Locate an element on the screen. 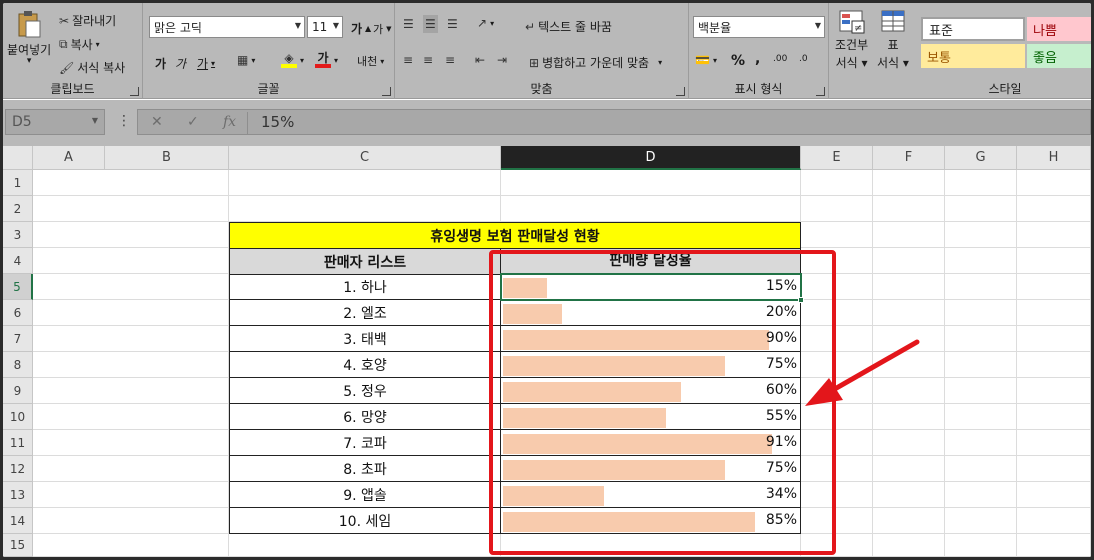  name-box: D5 ▼ is located at coordinates (55, 122).